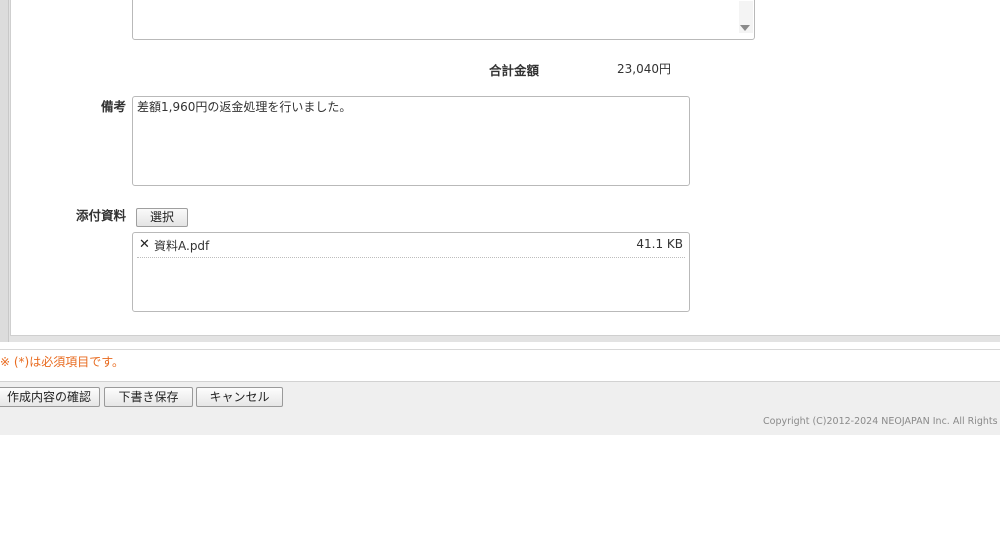  What do you see at coordinates (100, 215) in the screenshot?
I see `attachments-label: 添付資料` at bounding box center [100, 215].